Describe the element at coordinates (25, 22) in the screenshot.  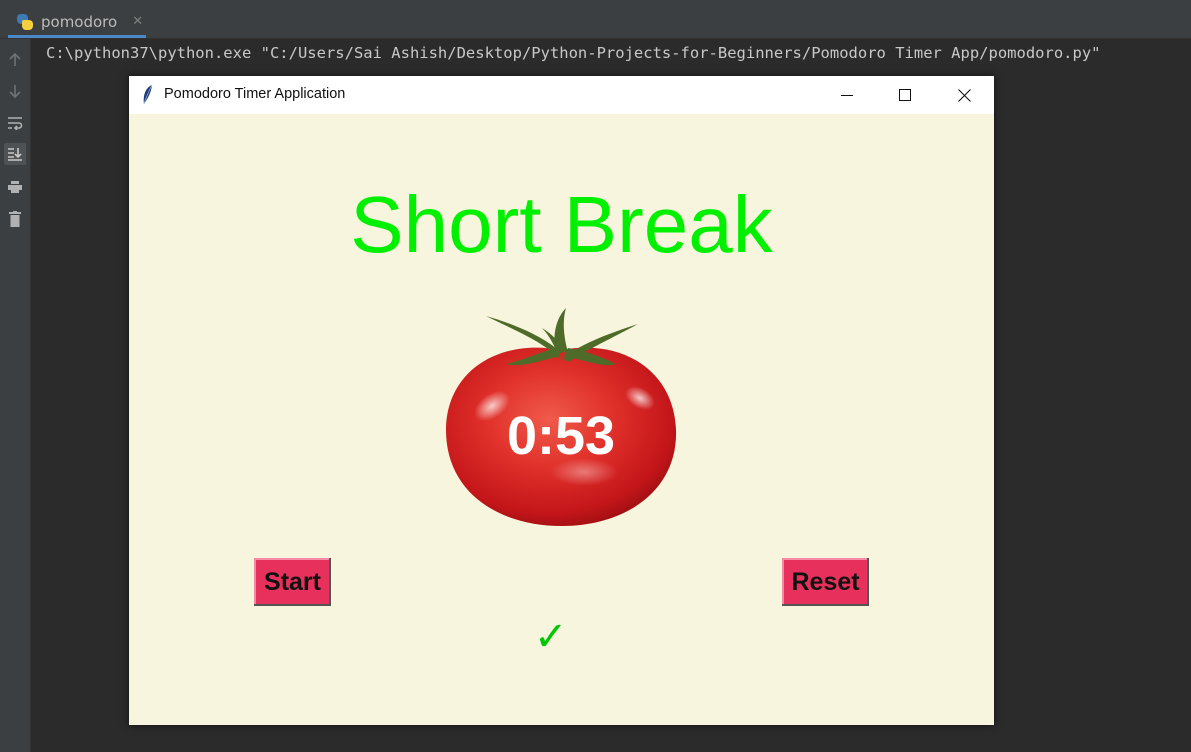
I see `python-icon` at that location.